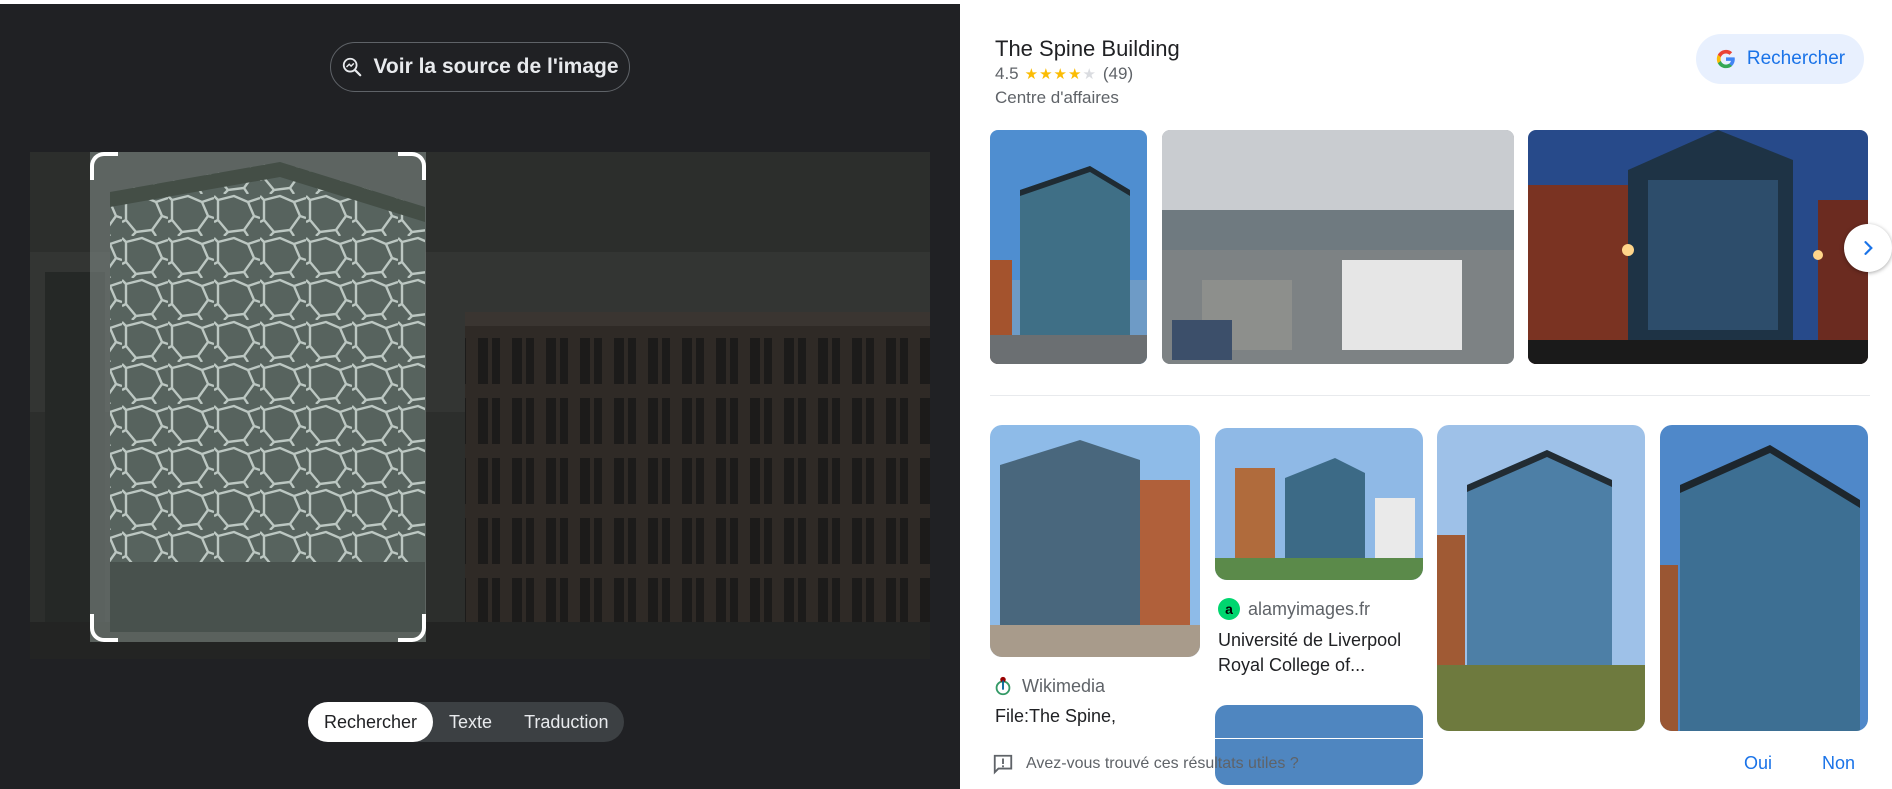  What do you see at coordinates (1087, 49) in the screenshot?
I see `place-title: The Spine Building` at bounding box center [1087, 49].